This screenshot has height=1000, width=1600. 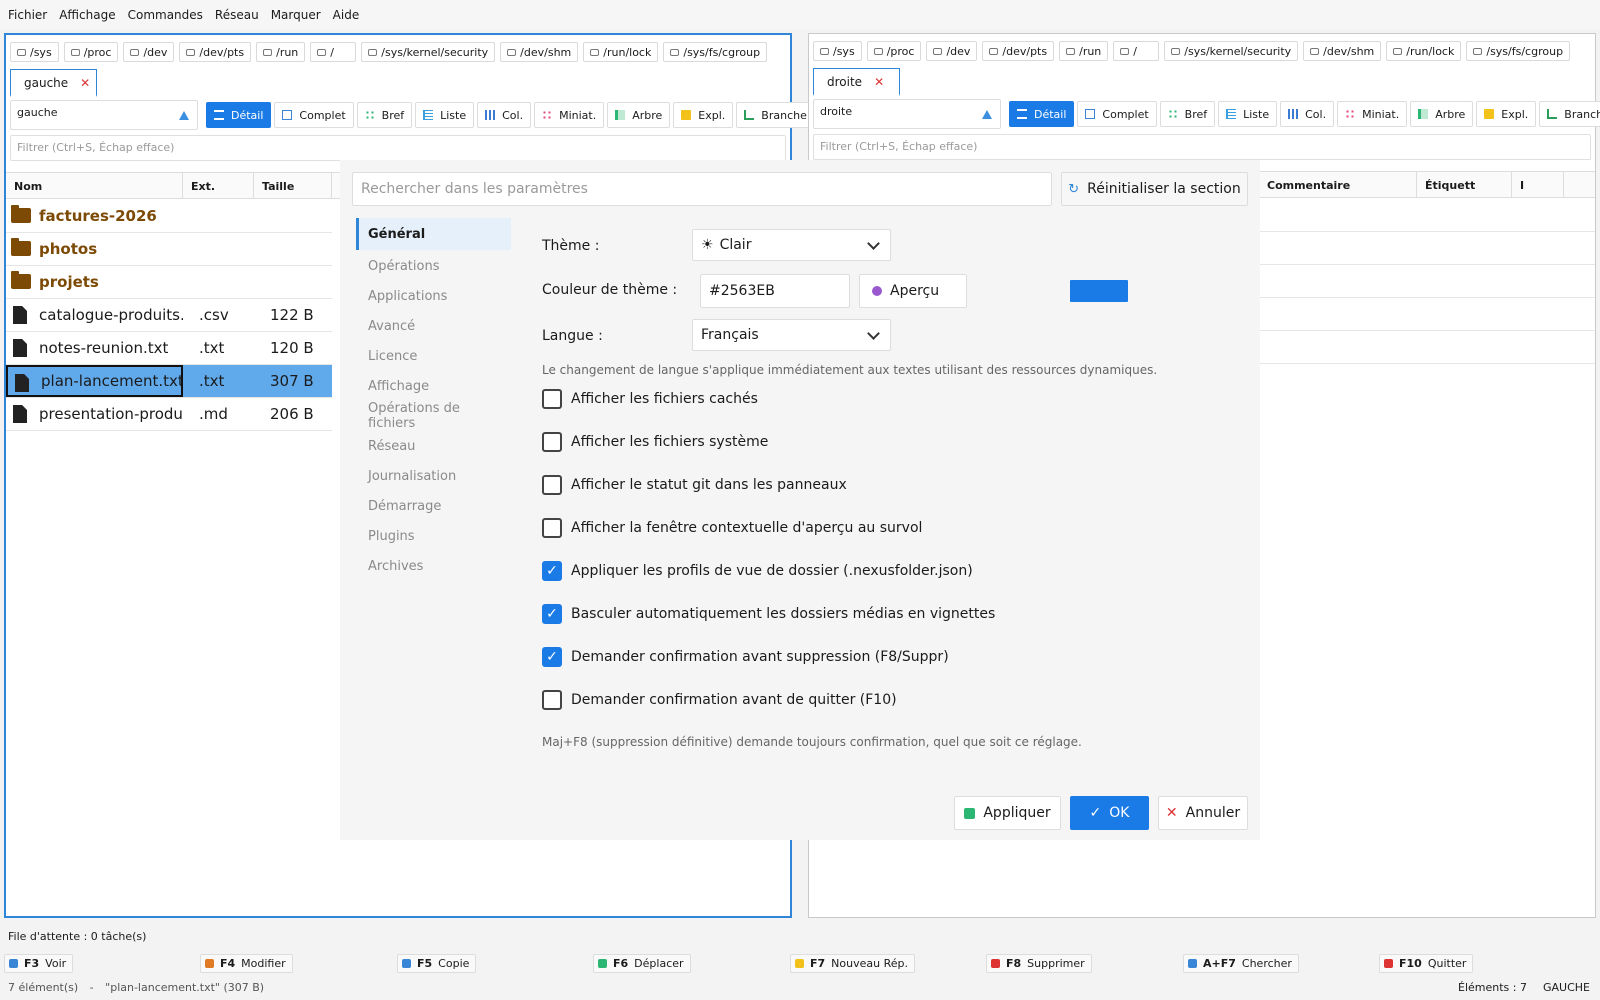 What do you see at coordinates (433, 566) in the screenshot?
I see `settings-nav-item: Archives` at bounding box center [433, 566].